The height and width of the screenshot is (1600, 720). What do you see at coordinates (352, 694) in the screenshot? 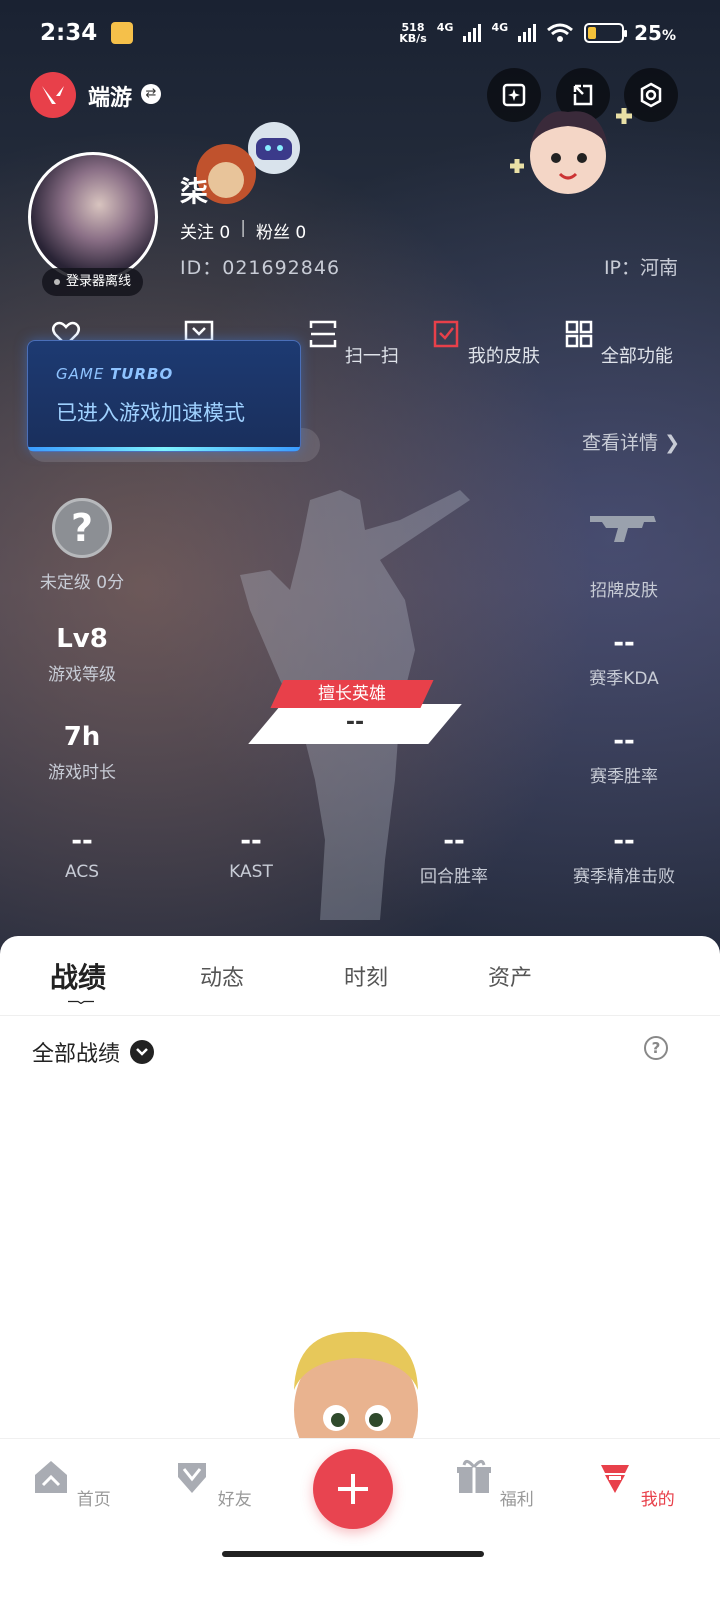
I see `best-hero-ribbon: 擅长英雄` at bounding box center [352, 694].